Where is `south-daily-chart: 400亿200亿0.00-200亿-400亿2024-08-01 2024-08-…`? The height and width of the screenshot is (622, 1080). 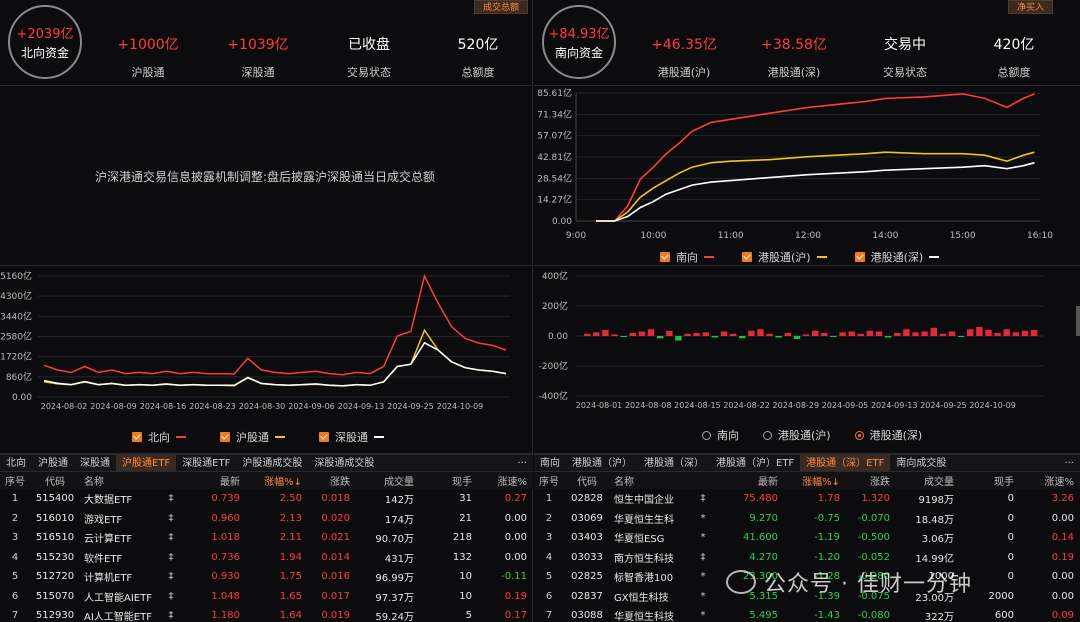
south-daily-chart: 400亿200亿0.00-200亿-400亿2024-08-01 2024-08-… is located at coordinates (791, 340).